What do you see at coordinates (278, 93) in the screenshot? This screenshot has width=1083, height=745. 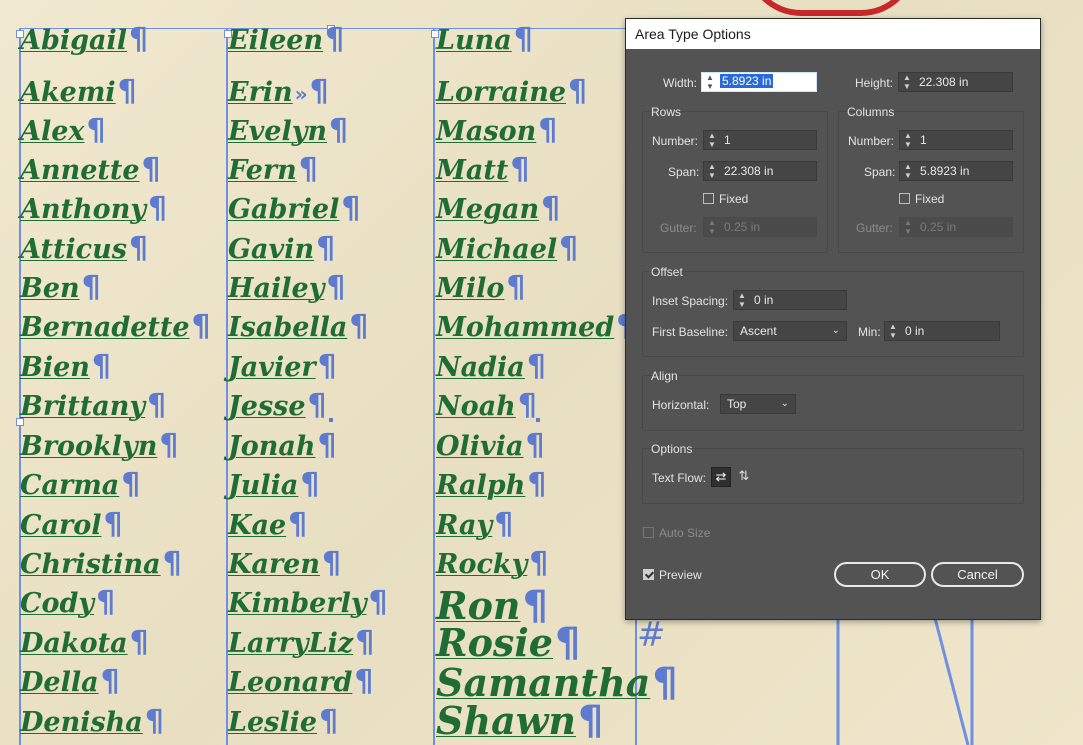 I see `name-line: Erin »¶` at bounding box center [278, 93].